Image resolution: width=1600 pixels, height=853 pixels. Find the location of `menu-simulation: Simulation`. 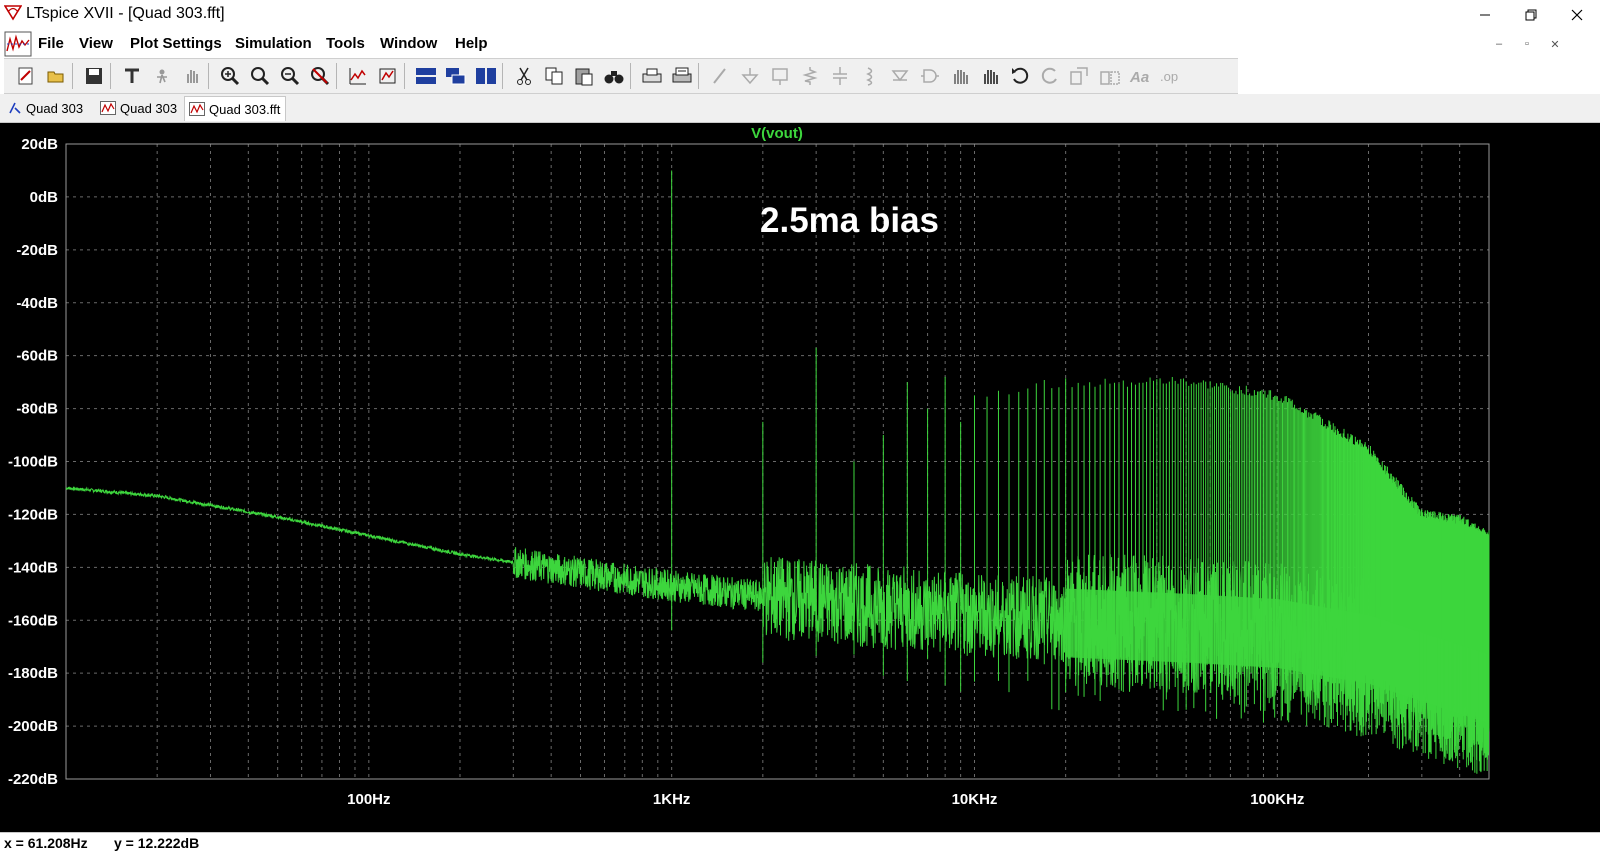

menu-simulation: Simulation is located at coordinates (273, 43).